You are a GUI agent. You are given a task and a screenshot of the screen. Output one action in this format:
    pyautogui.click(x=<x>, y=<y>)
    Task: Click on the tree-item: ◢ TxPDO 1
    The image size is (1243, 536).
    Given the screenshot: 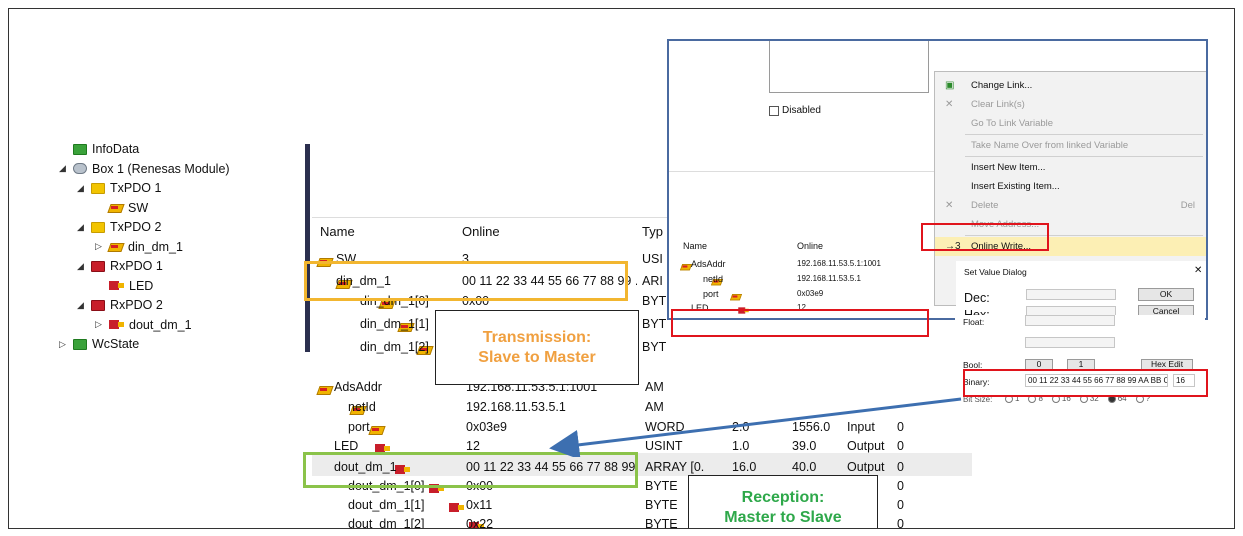 What is the action you would take?
    pyautogui.click(x=119, y=188)
    